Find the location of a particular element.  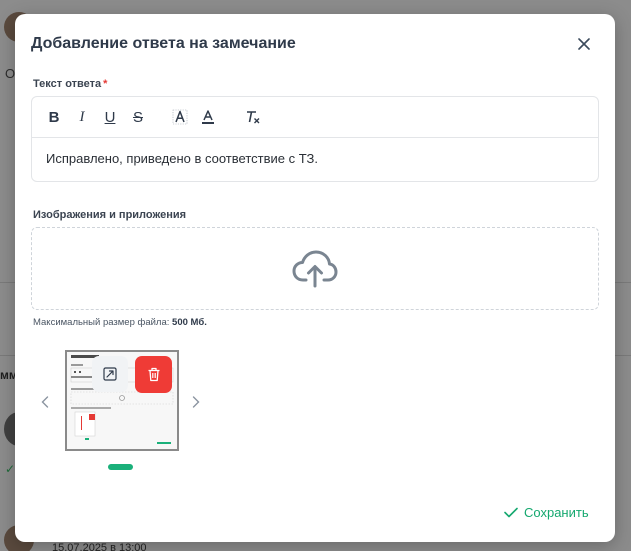

highlight-button is located at coordinates (180, 117).